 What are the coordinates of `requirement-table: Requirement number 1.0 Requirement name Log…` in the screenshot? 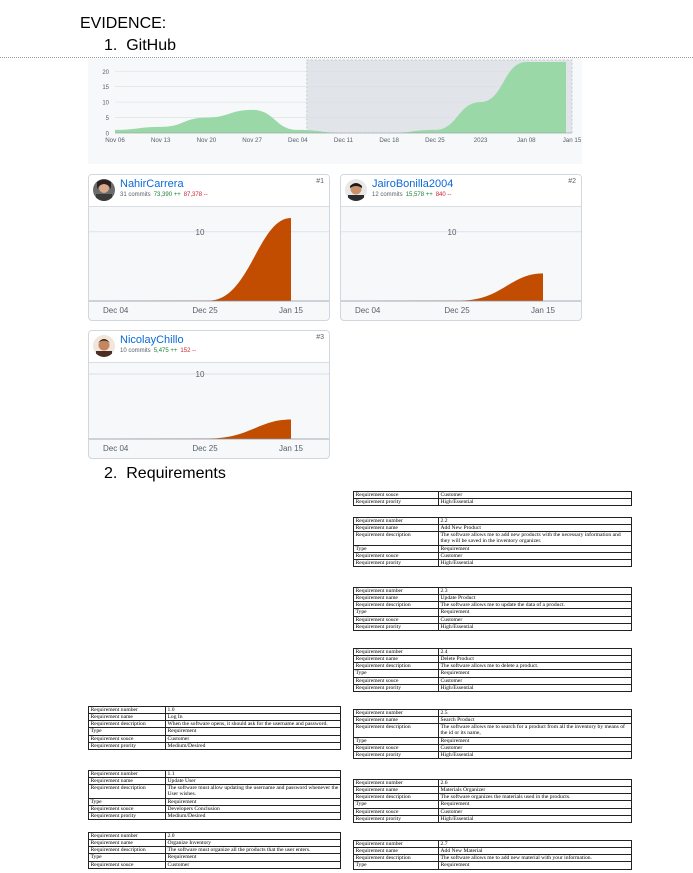 It's located at (214, 727).